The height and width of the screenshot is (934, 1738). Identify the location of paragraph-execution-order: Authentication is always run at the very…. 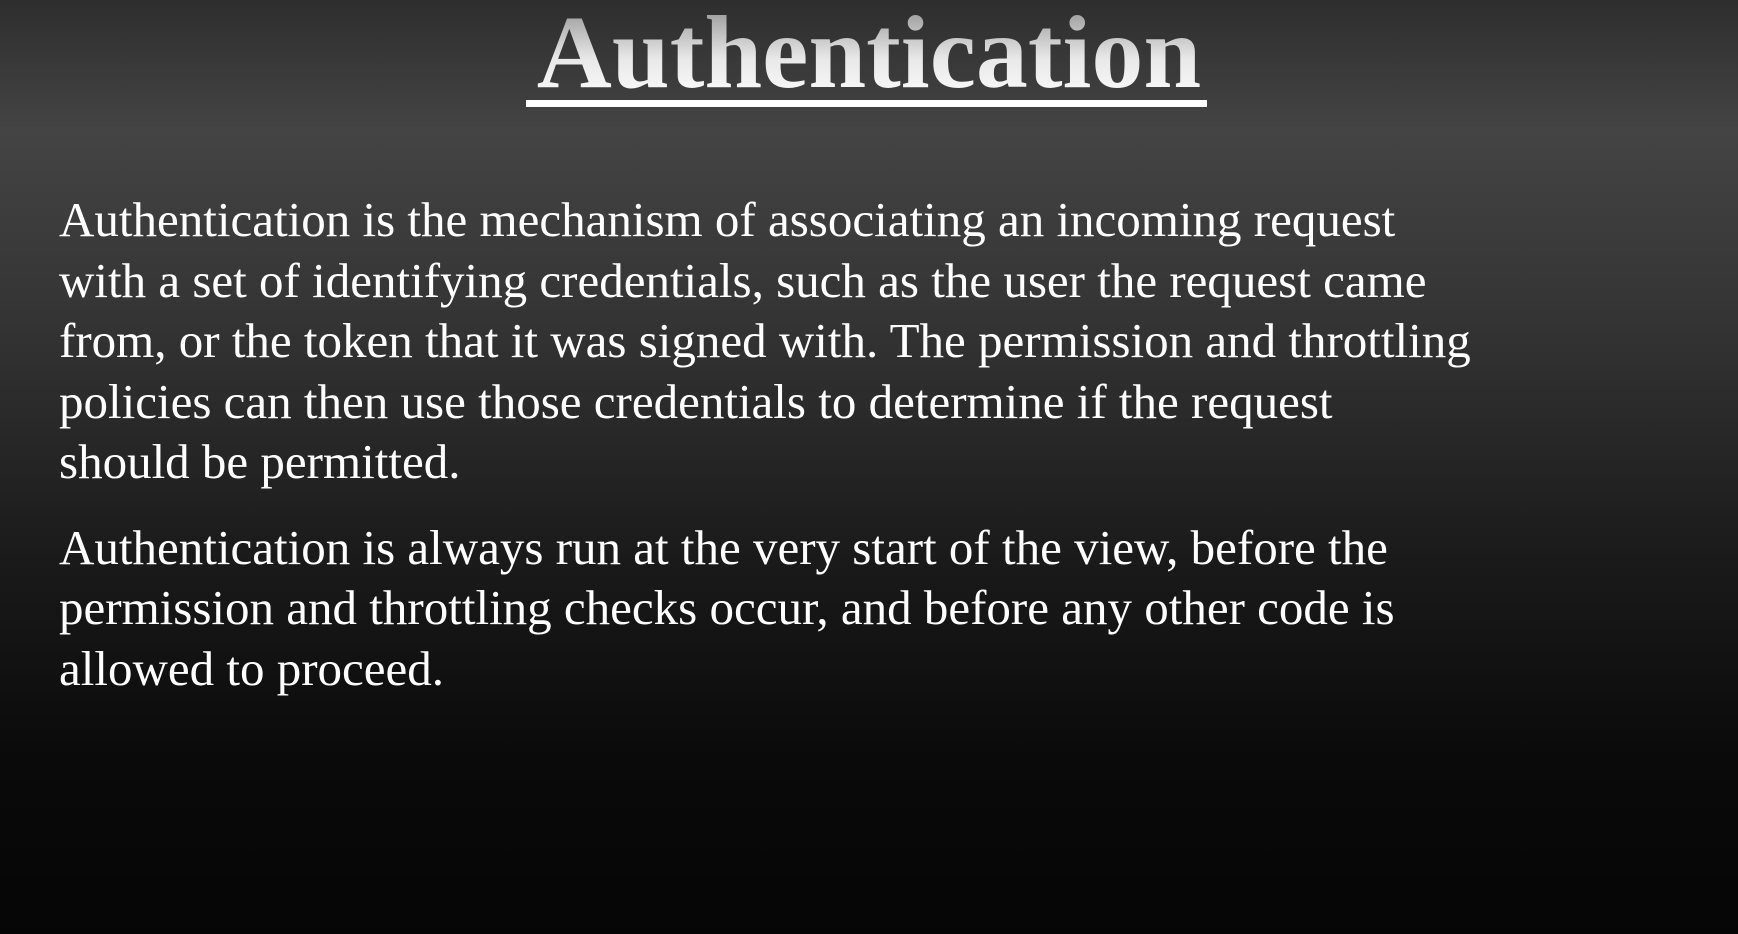
(727, 607).